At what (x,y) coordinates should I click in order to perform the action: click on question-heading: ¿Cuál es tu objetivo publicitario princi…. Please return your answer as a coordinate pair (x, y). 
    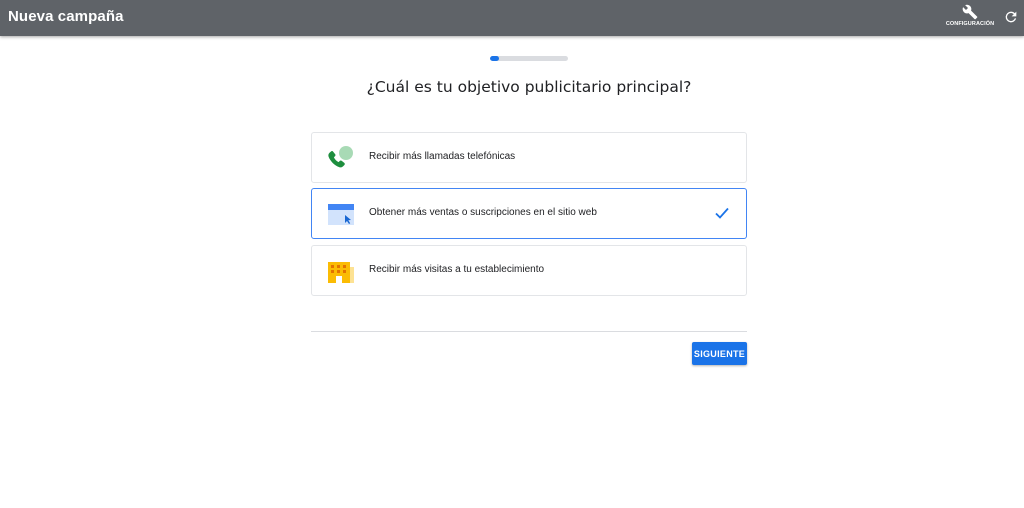
    Looking at the image, I should click on (529, 87).